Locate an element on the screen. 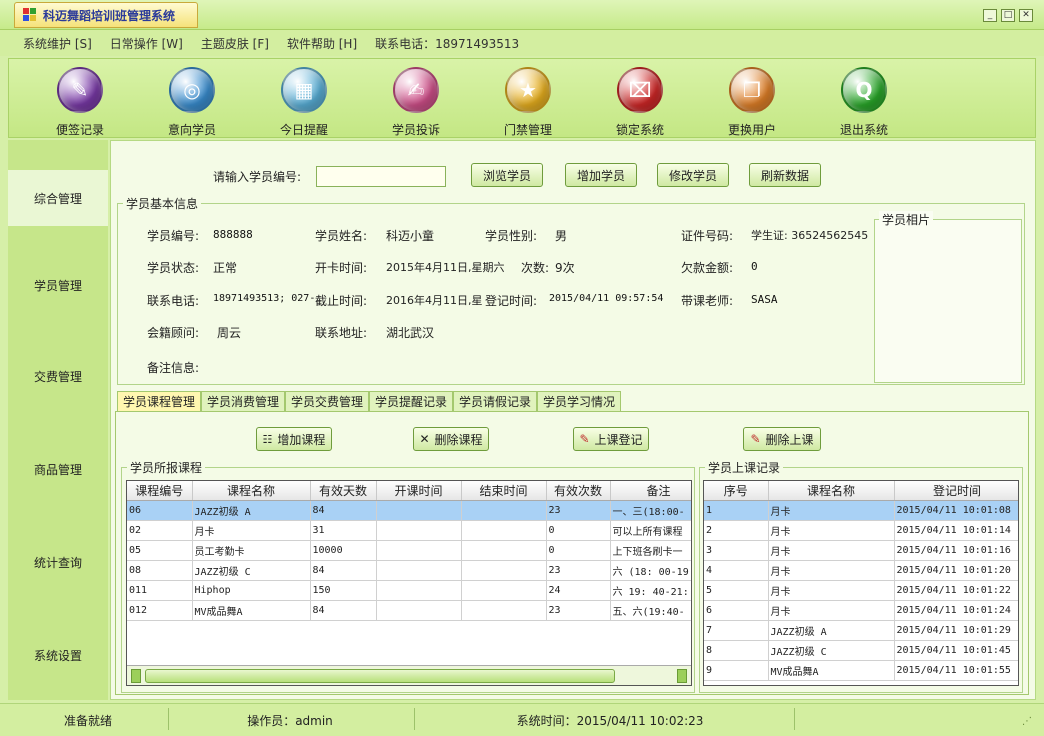  table-row: 1 月卡 2015/04/11 10:01:08 is located at coordinates (861, 510).